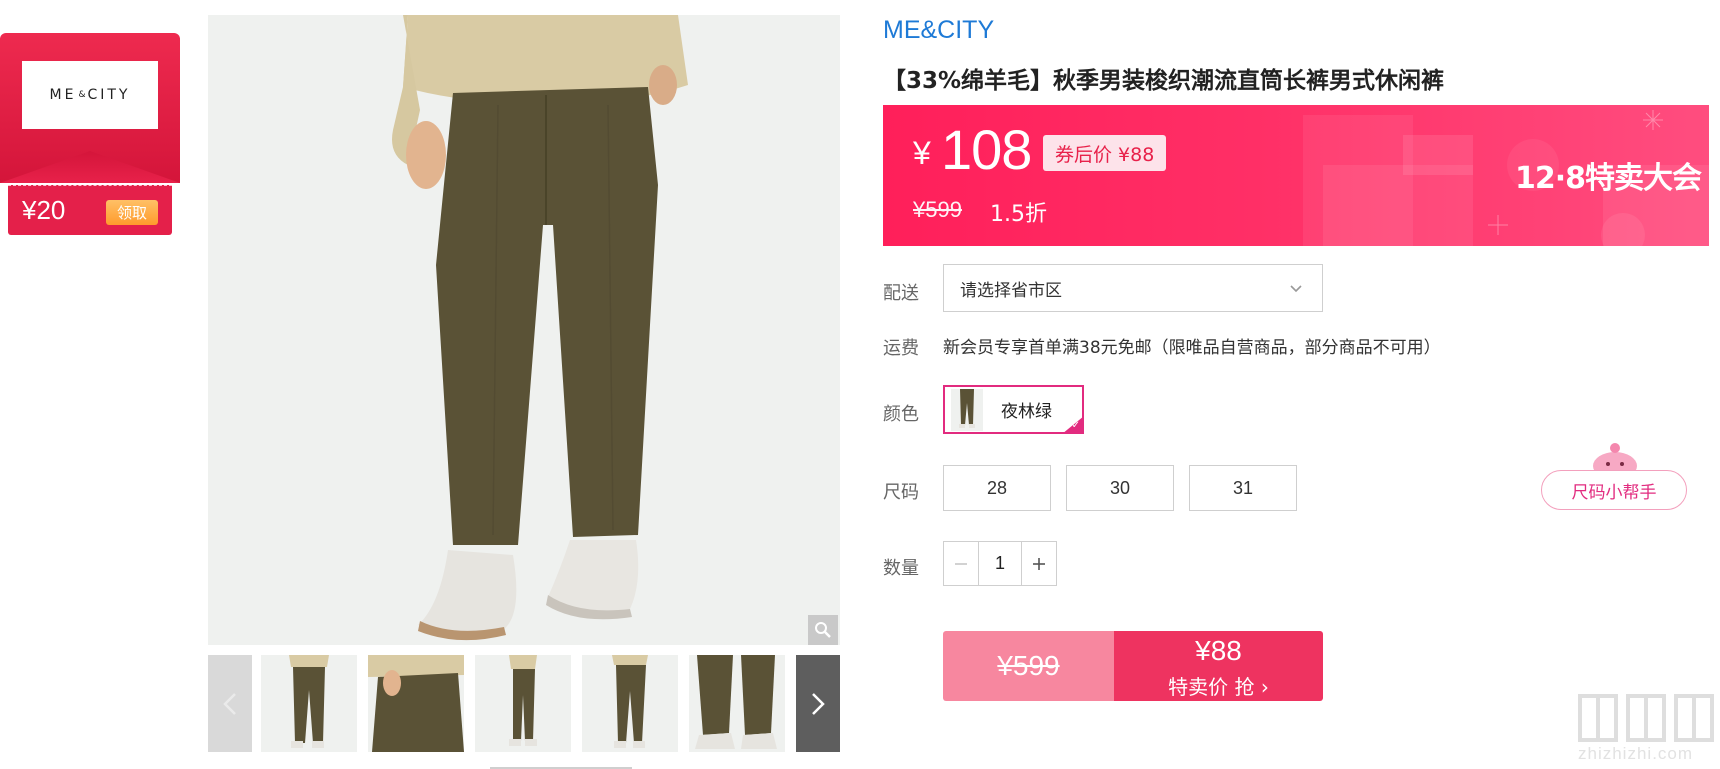 The image size is (1720, 769). What do you see at coordinates (1243, 488) in the screenshot?
I see `size-option-31: 31` at bounding box center [1243, 488].